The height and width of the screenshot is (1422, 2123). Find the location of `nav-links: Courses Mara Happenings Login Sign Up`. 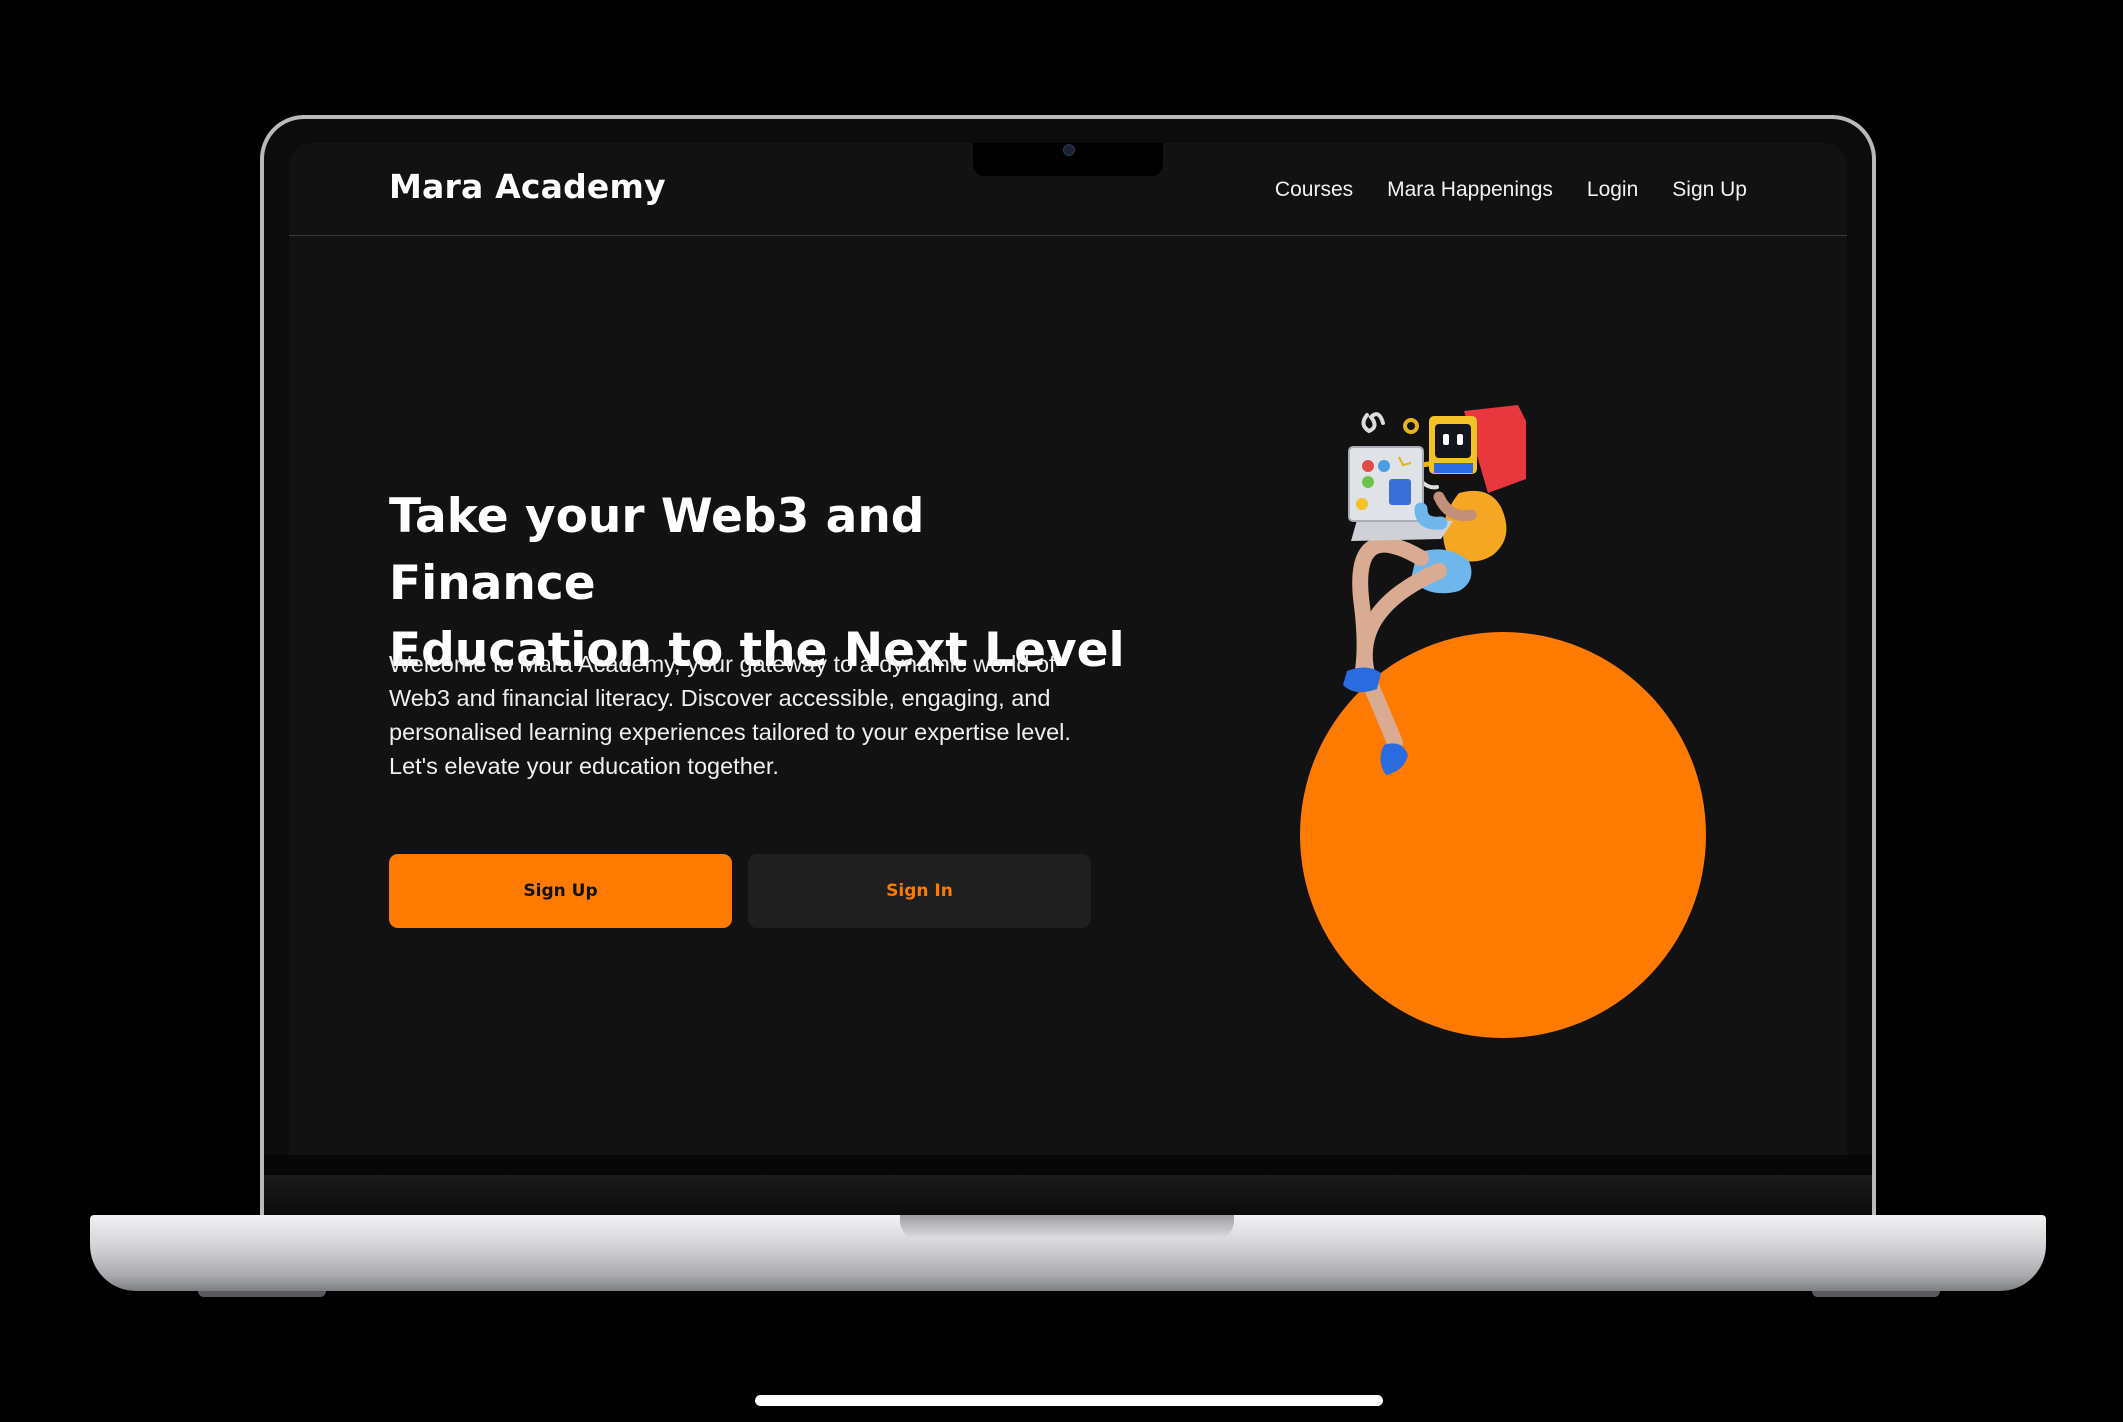

nav-links: Courses Mara Happenings Login Sign Up is located at coordinates (1511, 190).